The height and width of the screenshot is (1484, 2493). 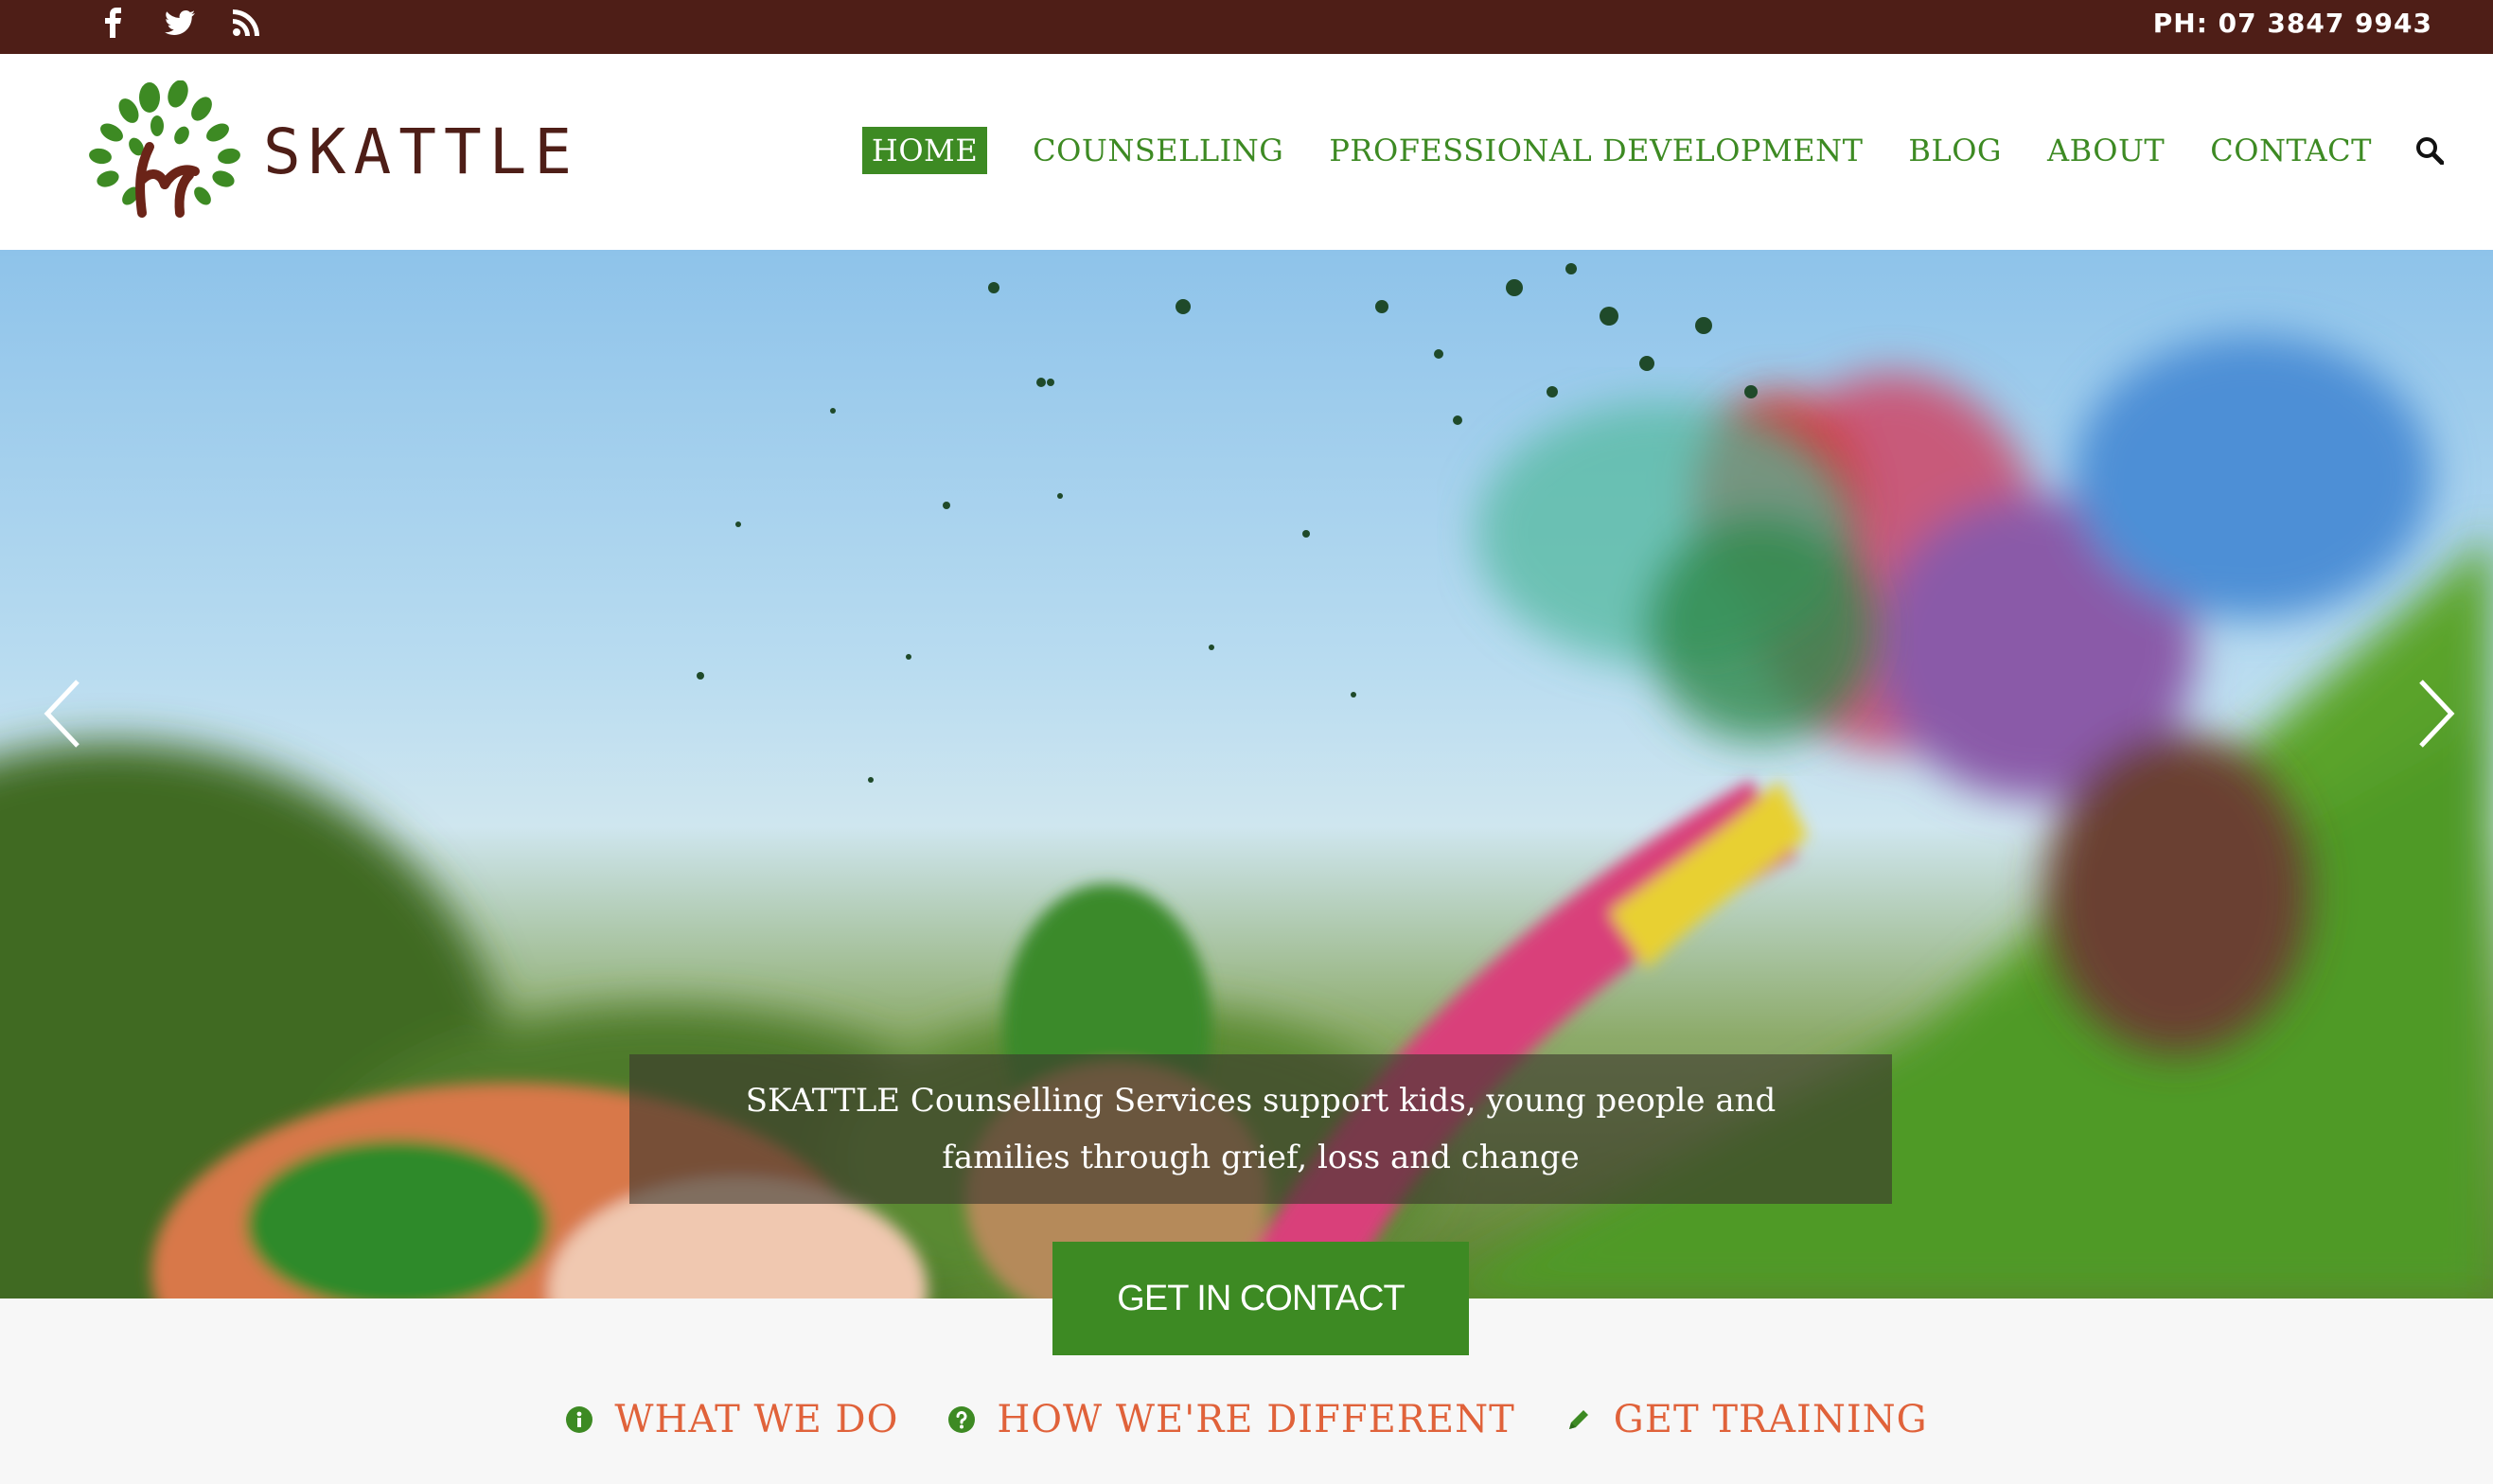 What do you see at coordinates (1596, 150) in the screenshot?
I see `nav-professional-development: PROFESSIONAL DEVELOPMENT` at bounding box center [1596, 150].